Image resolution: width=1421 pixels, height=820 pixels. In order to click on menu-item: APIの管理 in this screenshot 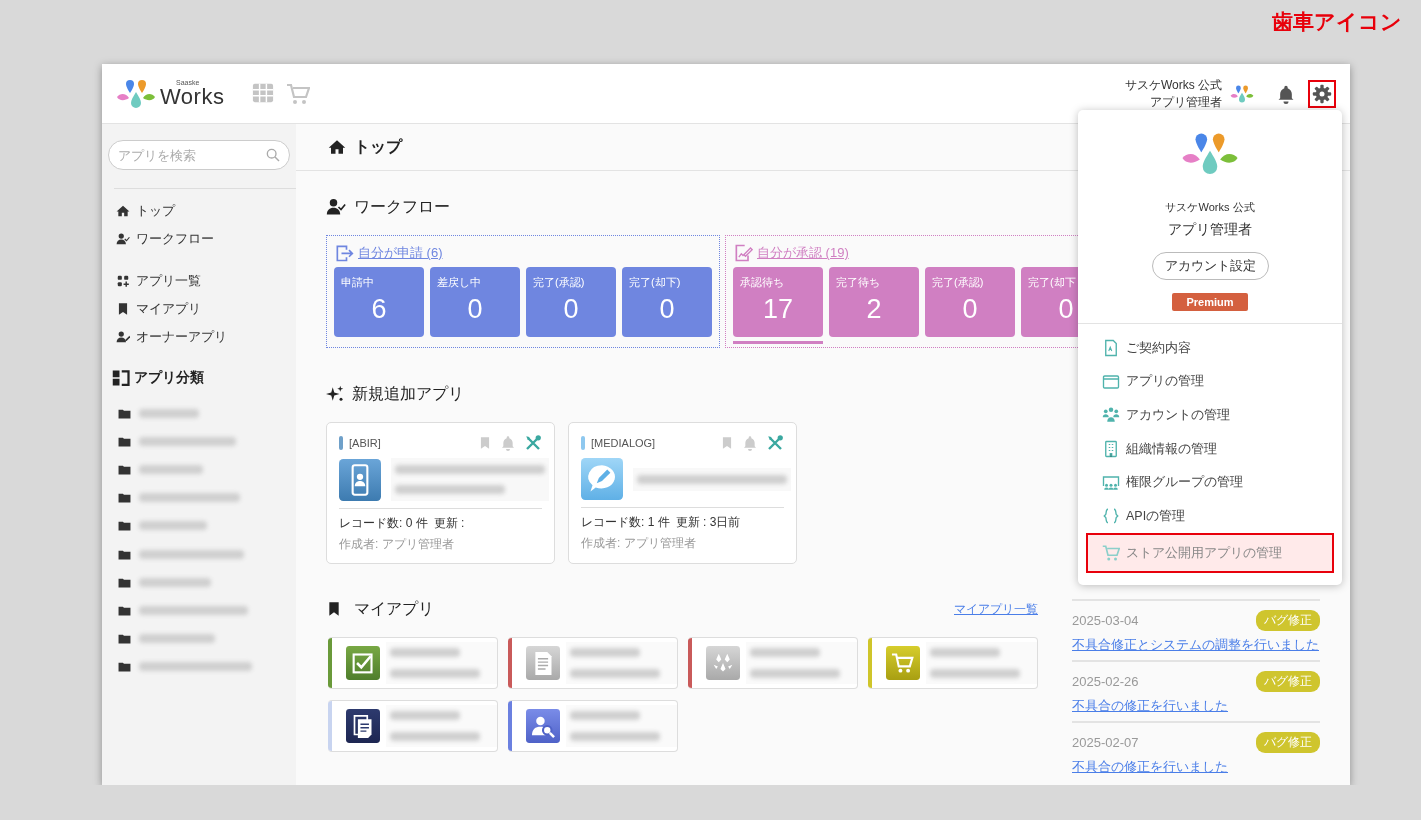, I will do `click(1210, 516)`.